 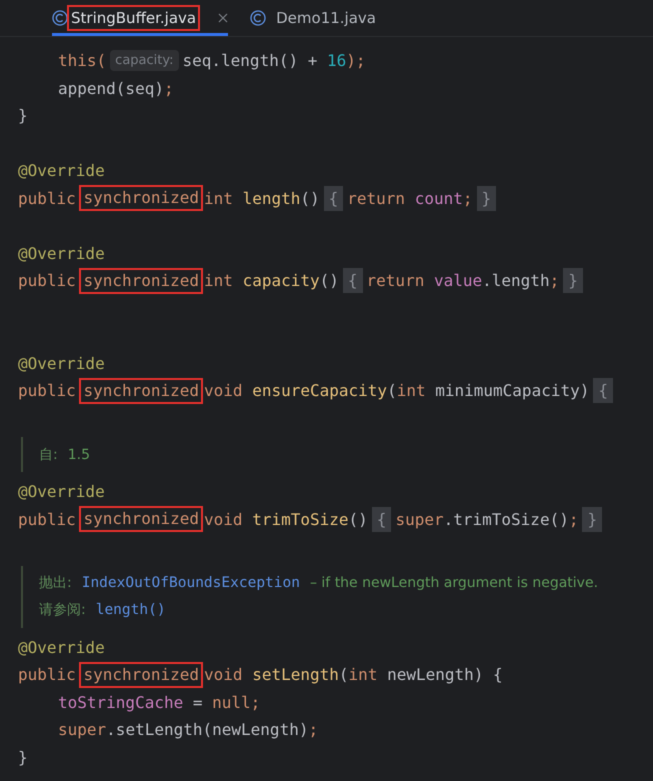 What do you see at coordinates (212, 61) in the screenshot?
I see `code-line: this( capacity: seq.length() + 16);` at bounding box center [212, 61].